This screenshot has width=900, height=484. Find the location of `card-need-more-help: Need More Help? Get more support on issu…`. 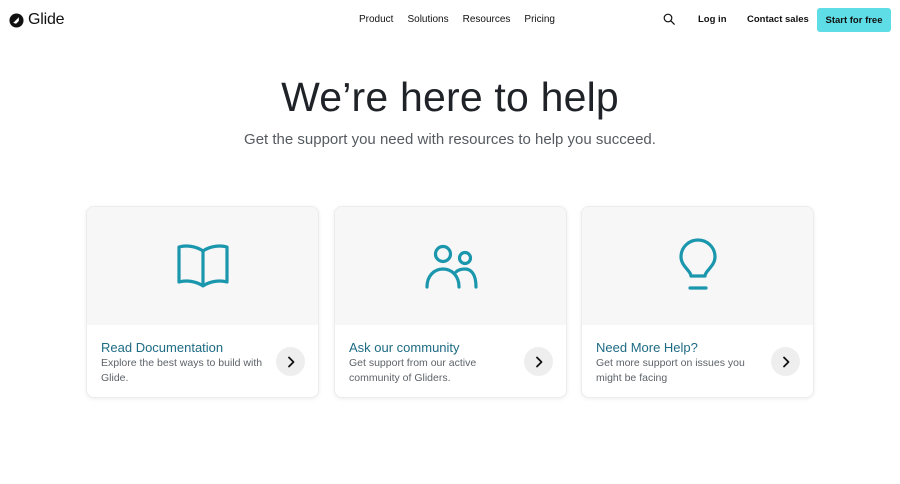

card-need-more-help: Need More Help? Get more support on issu… is located at coordinates (697, 302).